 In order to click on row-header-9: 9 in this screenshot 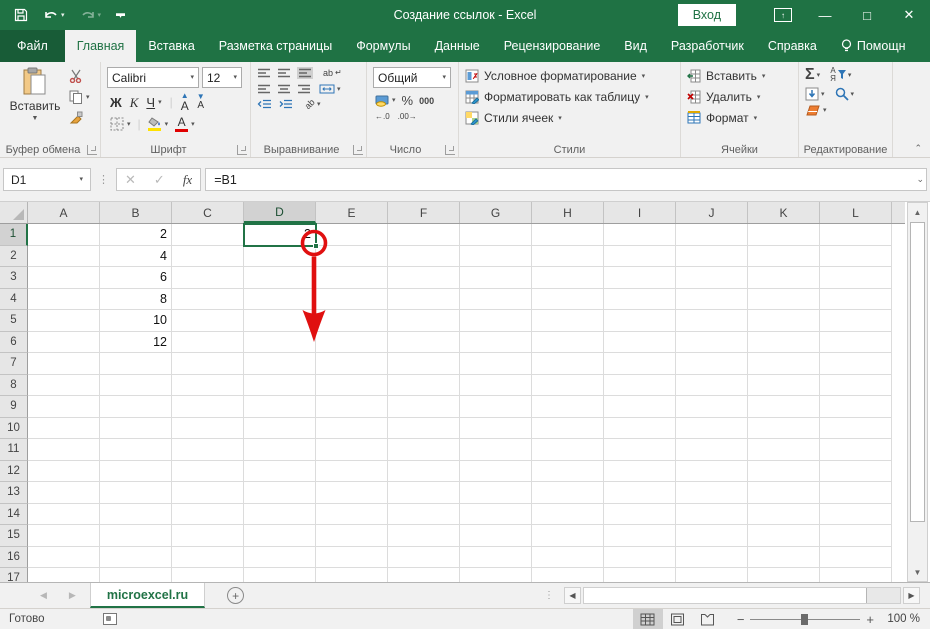, I will do `click(14, 407)`.